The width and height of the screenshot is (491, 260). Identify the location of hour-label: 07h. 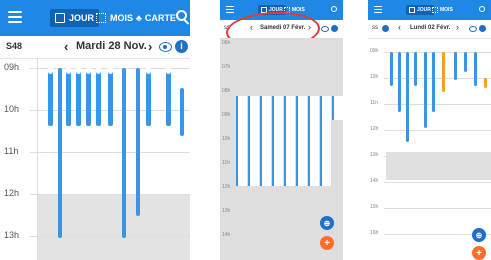
(226, 67).